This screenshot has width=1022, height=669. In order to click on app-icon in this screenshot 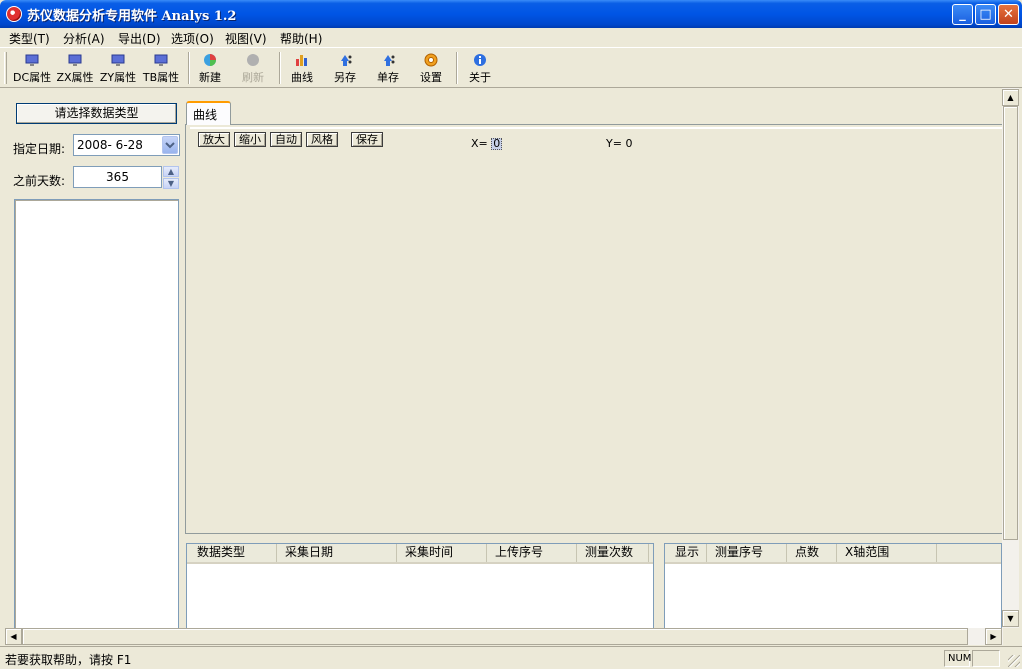, I will do `click(14, 14)`.